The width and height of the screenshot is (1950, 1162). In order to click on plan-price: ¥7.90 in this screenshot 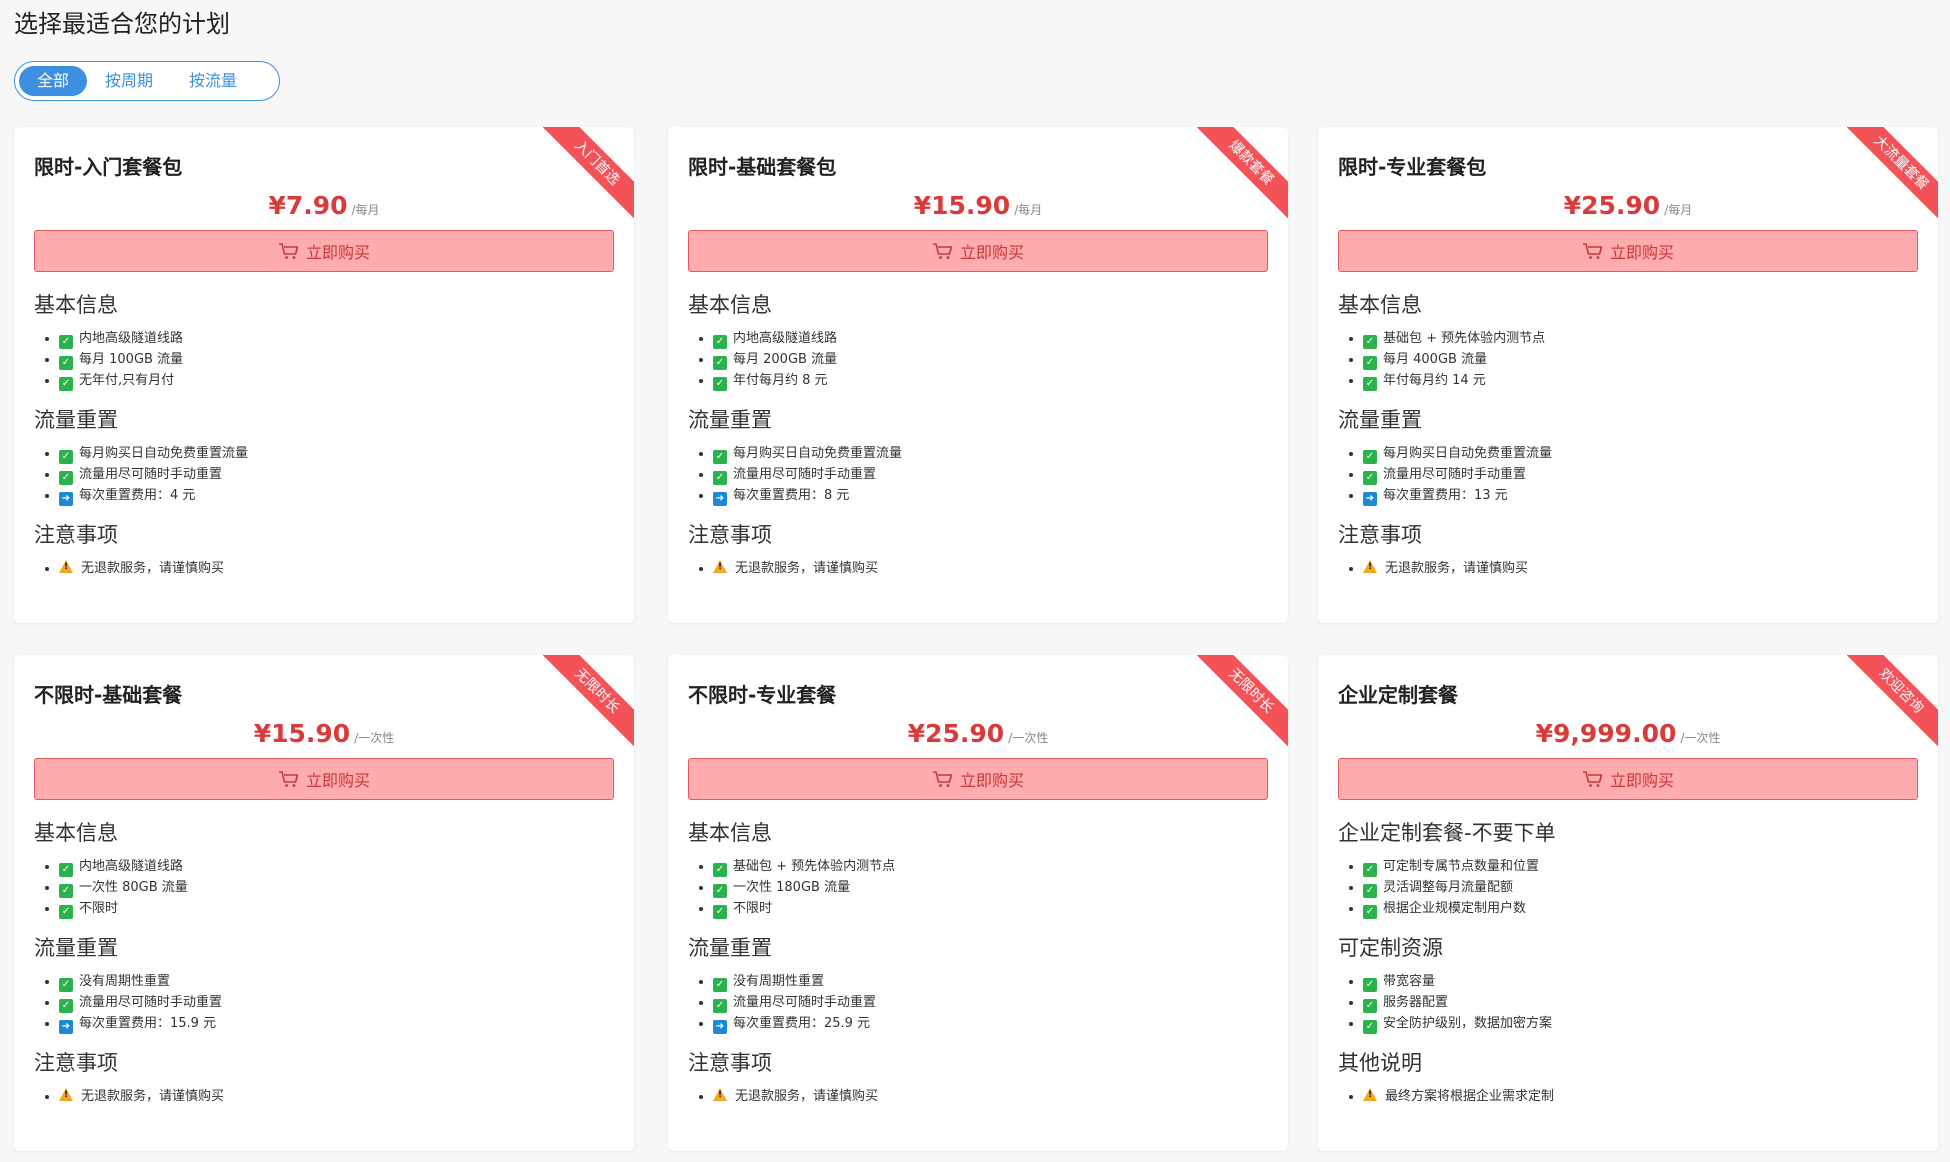, I will do `click(308, 205)`.